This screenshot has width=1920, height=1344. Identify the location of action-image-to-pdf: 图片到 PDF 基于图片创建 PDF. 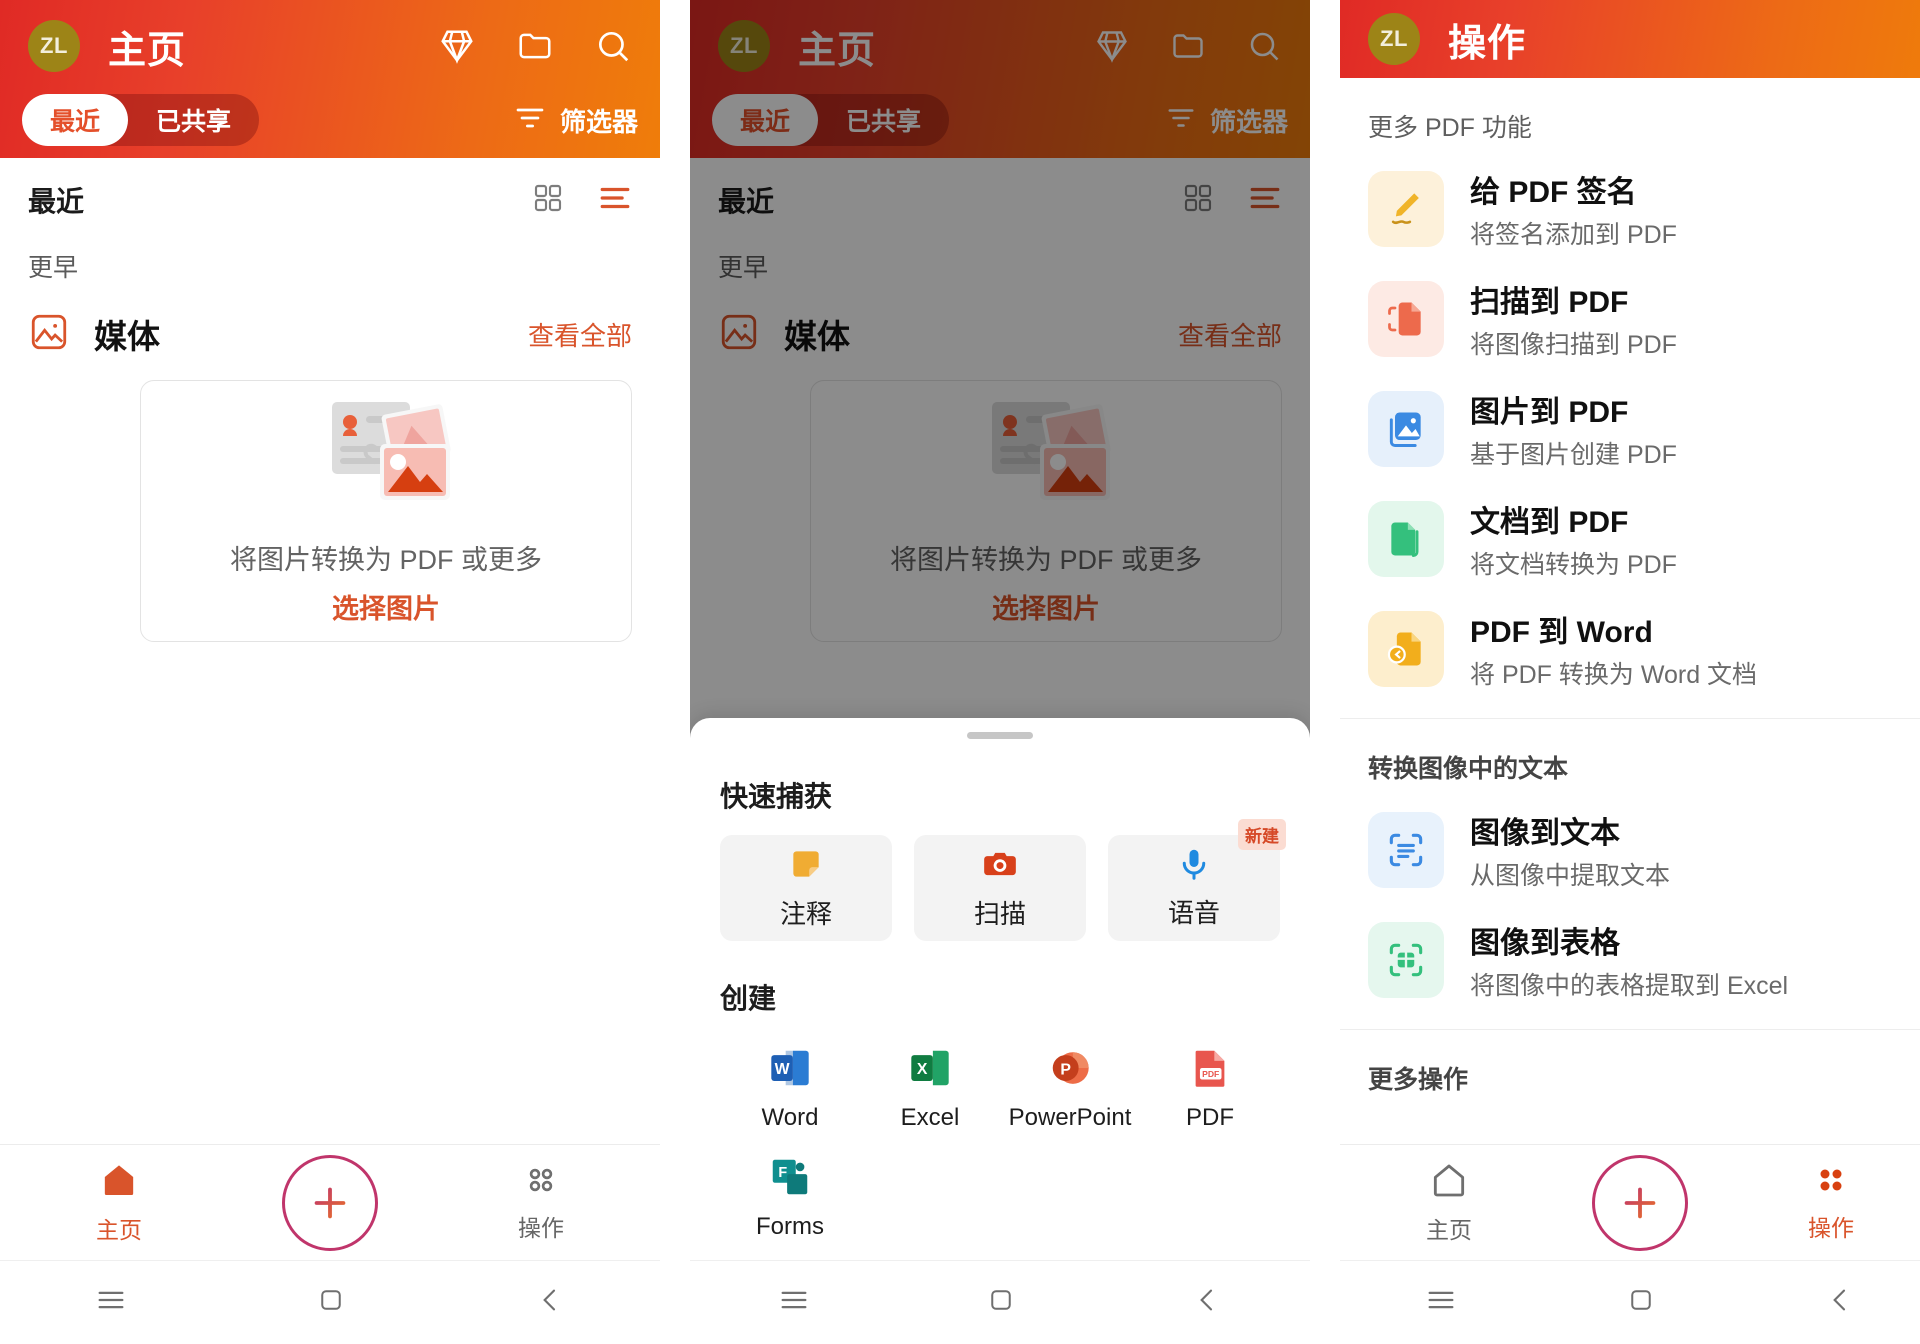
(1630, 429).